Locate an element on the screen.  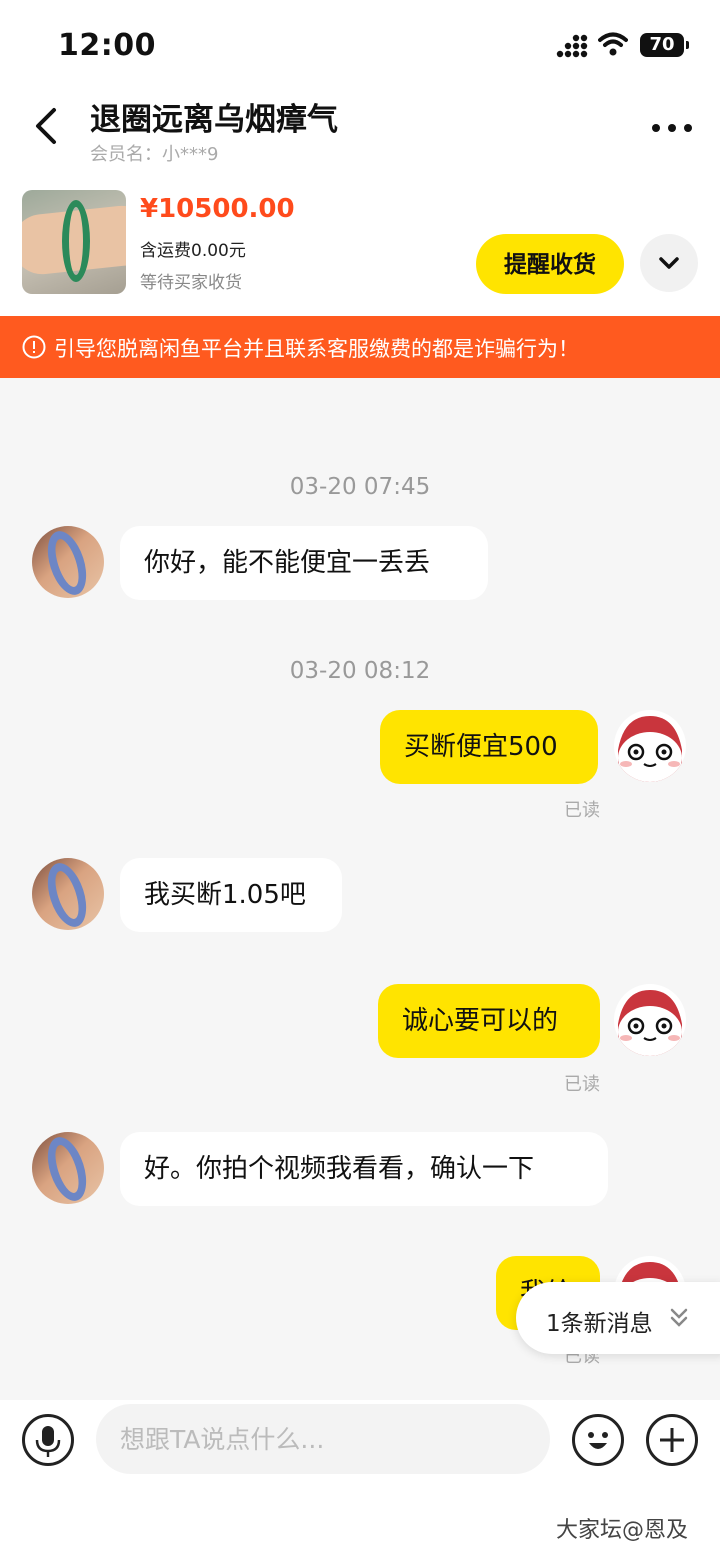
product-price: ¥10500.00 is located at coordinates (217, 209).